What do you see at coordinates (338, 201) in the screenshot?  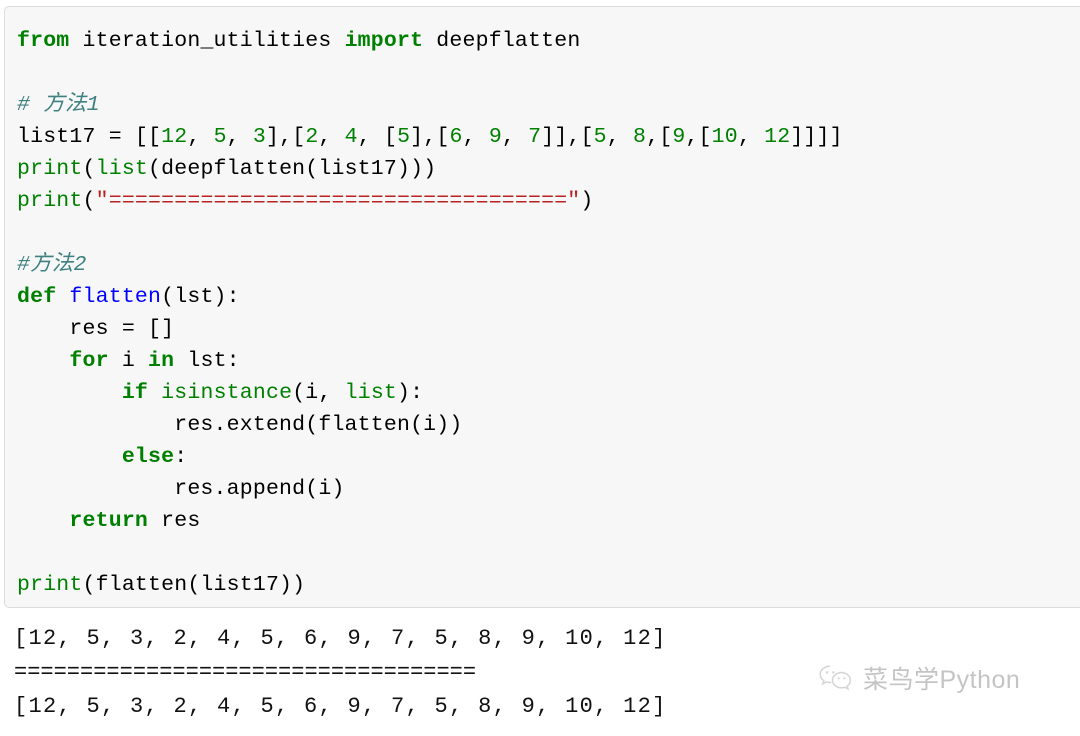 I see `code-token: "==================================="` at bounding box center [338, 201].